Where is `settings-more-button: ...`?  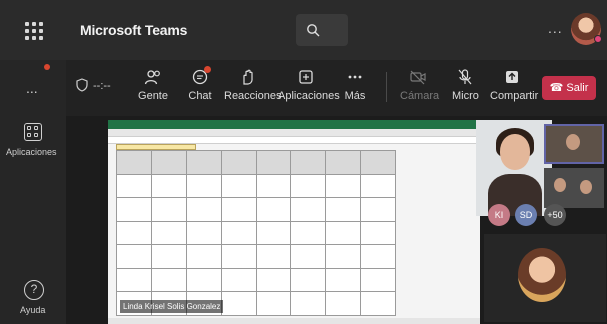 settings-more-button: ... is located at coordinates (555, 28).